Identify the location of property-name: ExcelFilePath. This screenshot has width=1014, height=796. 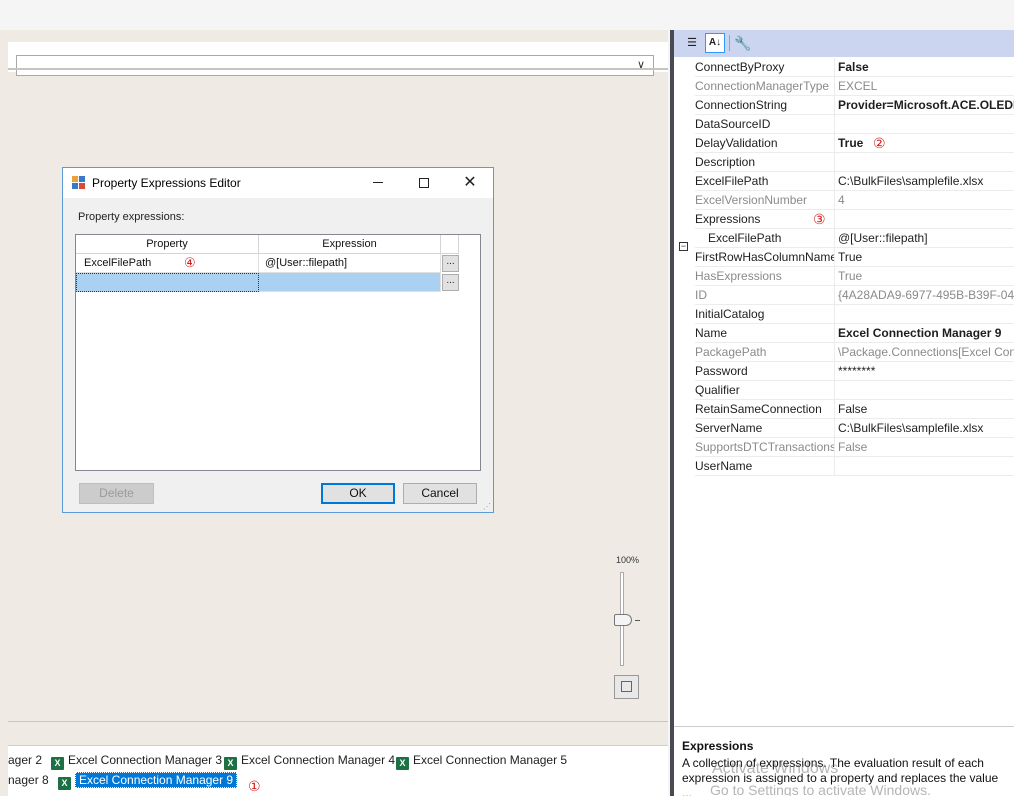
(765, 181).